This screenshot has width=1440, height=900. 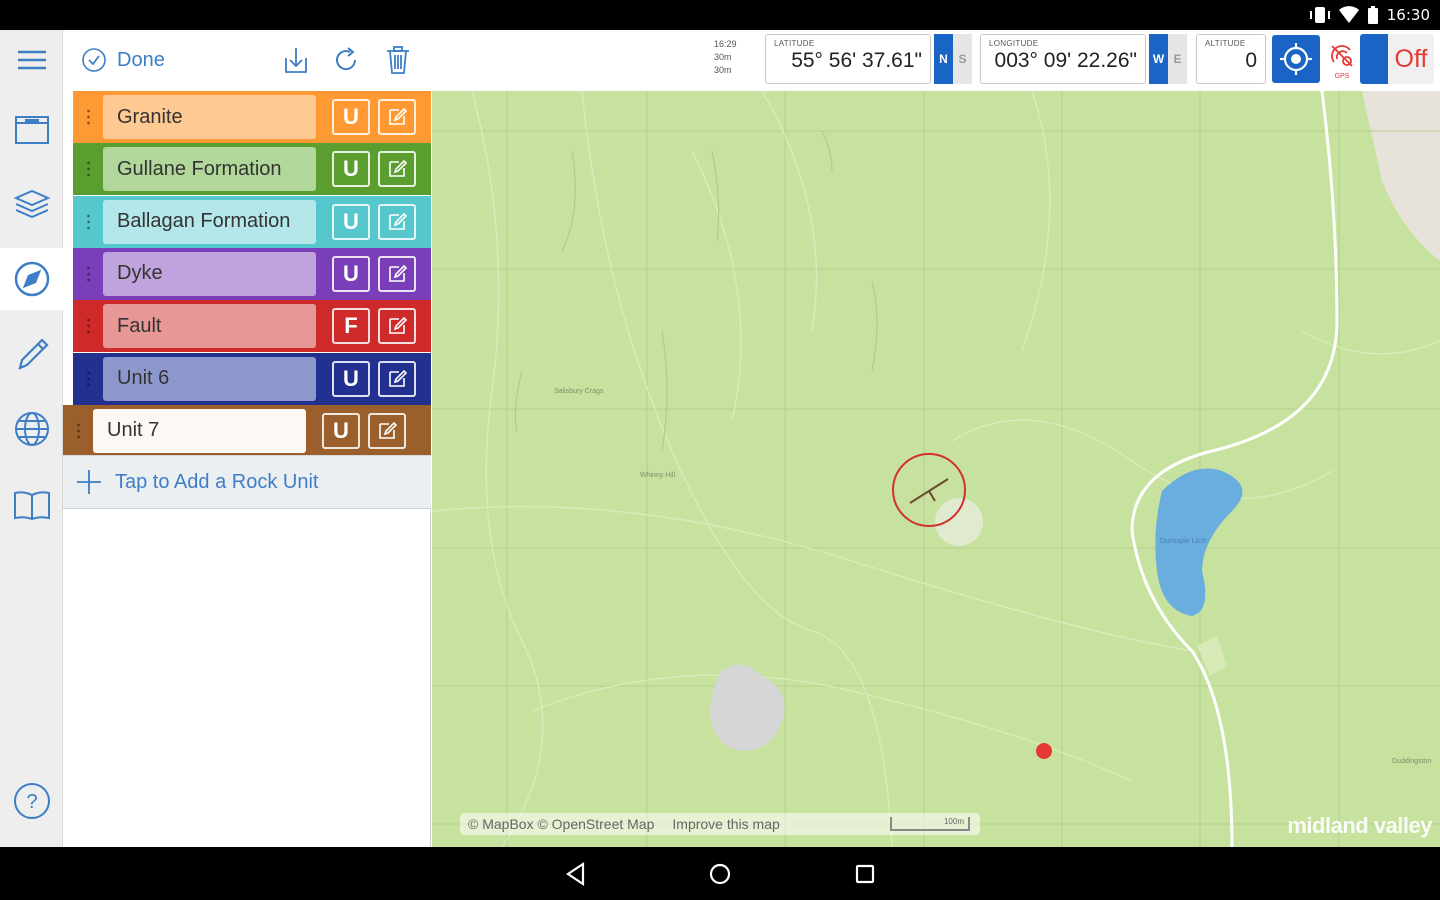 What do you see at coordinates (1158, 59) in the screenshot?
I see `west-option: W` at bounding box center [1158, 59].